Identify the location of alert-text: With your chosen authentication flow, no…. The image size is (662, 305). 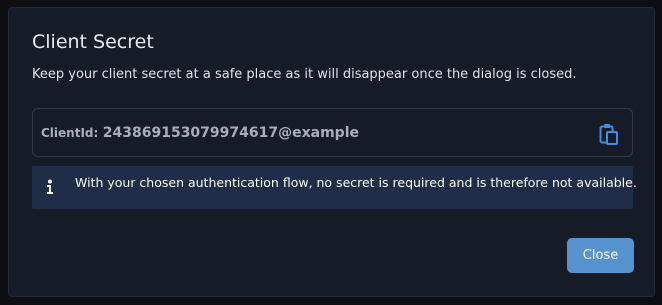
(356, 182).